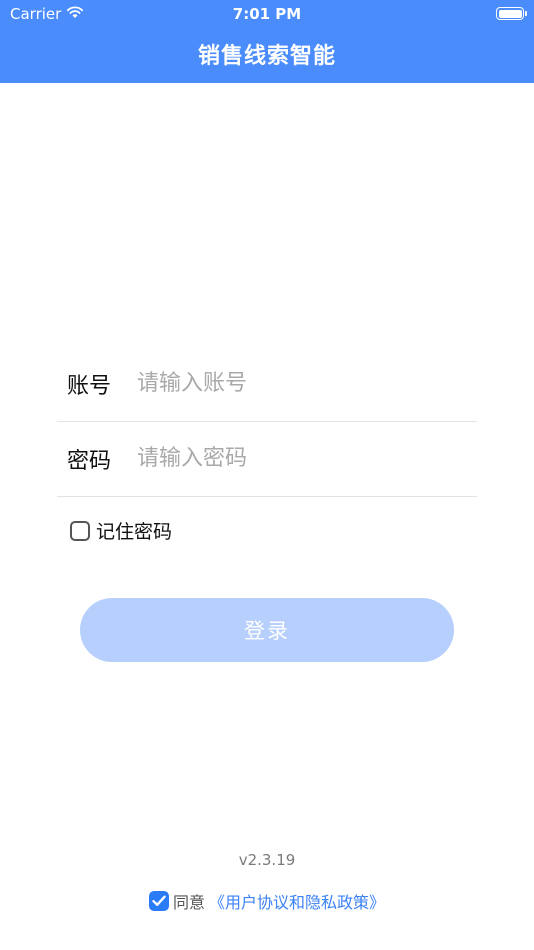 The width and height of the screenshot is (534, 950). What do you see at coordinates (267, 630) in the screenshot?
I see `login-button: 登录` at bounding box center [267, 630].